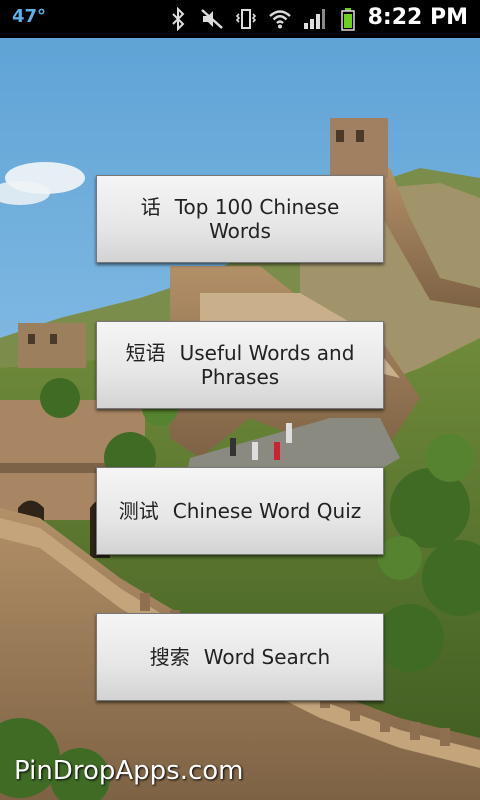  What do you see at coordinates (138, 511) in the screenshot?
I see `button-hanzi: 测试` at bounding box center [138, 511].